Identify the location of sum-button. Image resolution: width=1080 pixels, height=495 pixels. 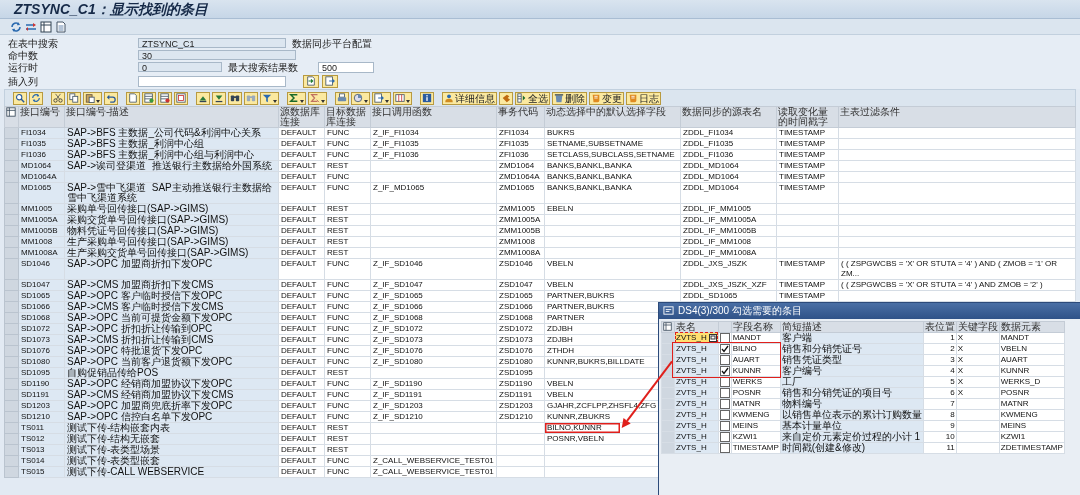
(296, 98).